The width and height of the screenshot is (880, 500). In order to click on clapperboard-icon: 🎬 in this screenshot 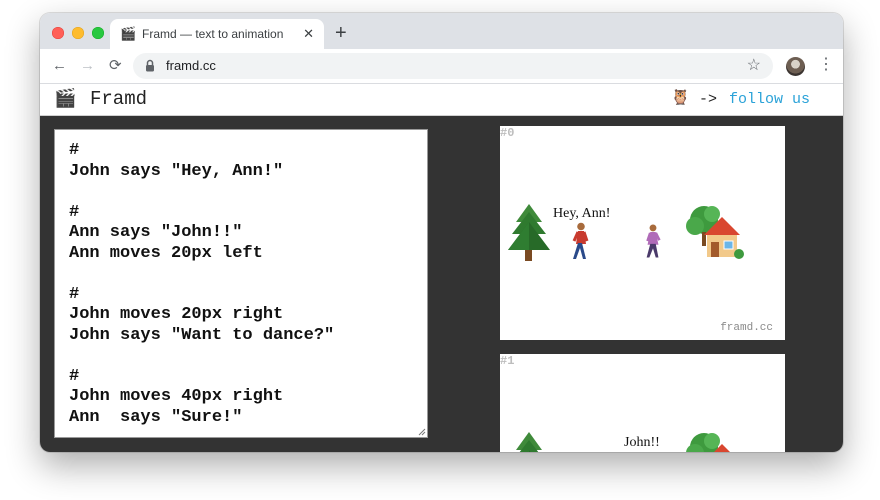, I will do `click(128, 33)`.